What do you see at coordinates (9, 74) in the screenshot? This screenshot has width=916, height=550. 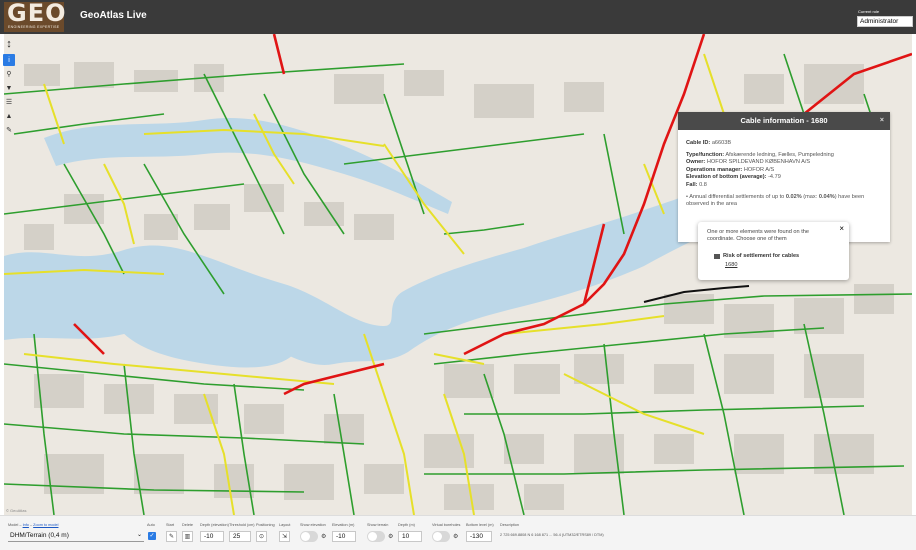 I see `search-icon: ⚲` at bounding box center [9, 74].